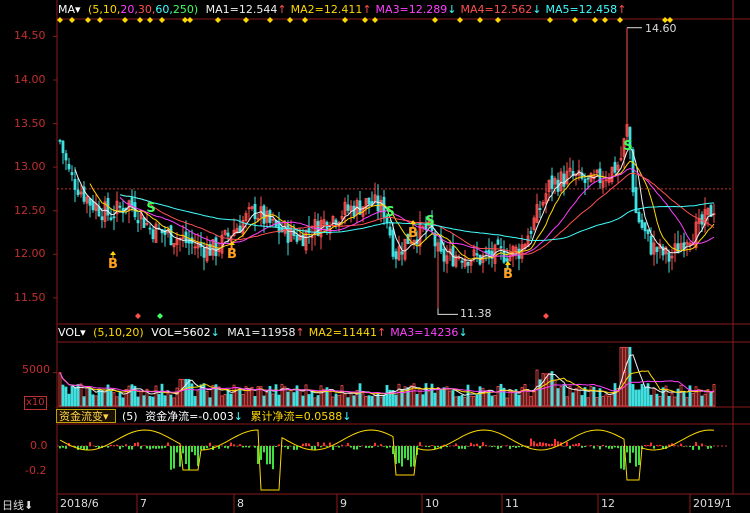 This screenshot has width=750, height=513. What do you see at coordinates (661, 28) in the screenshot?
I see `high-price-label: 14.60` at bounding box center [661, 28].